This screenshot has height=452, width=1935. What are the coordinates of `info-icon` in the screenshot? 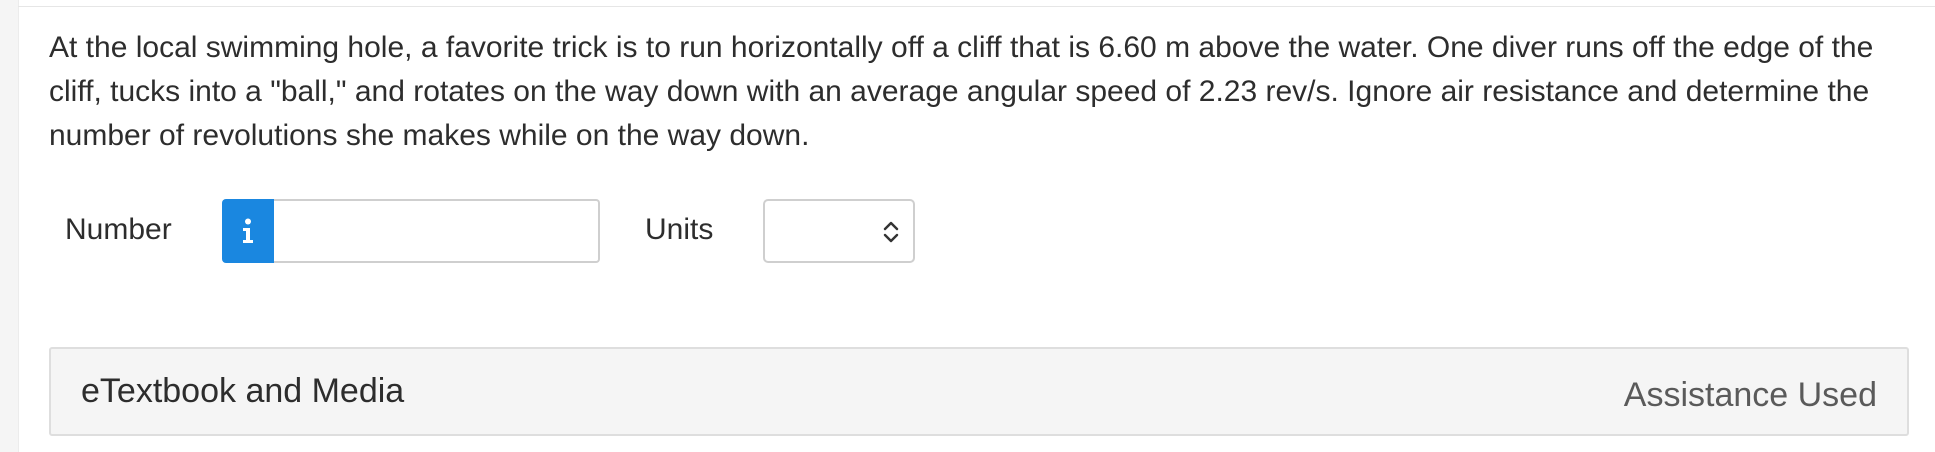 It's located at (248, 231).